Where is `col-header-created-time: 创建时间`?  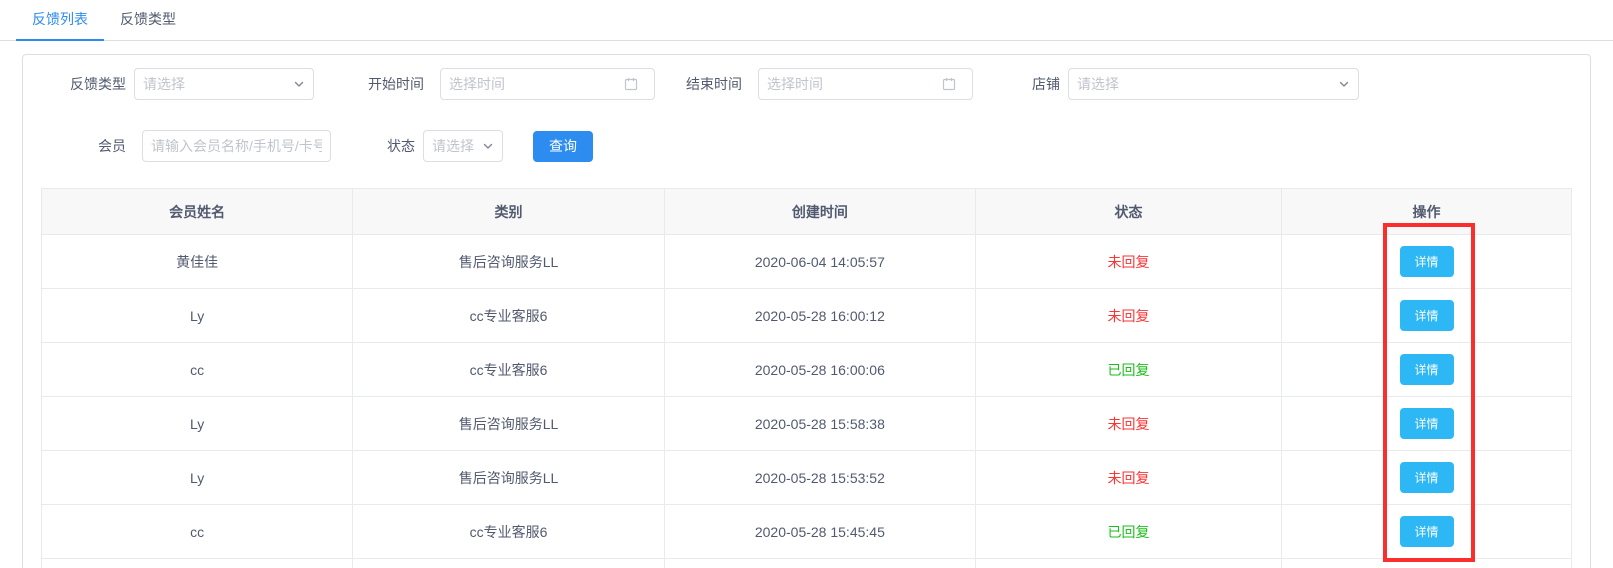 col-header-created-time: 创建时间 is located at coordinates (820, 211).